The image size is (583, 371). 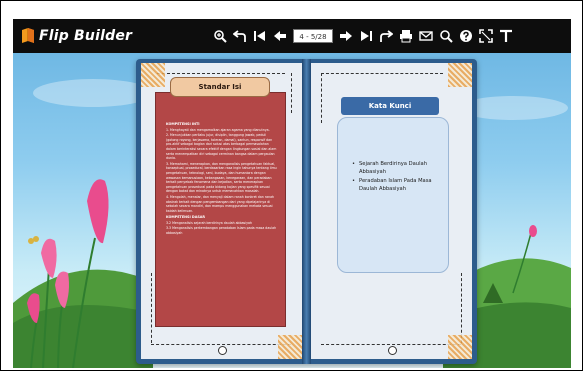 I want to click on standar-isi-title: Standar Isi, so click(x=220, y=87).